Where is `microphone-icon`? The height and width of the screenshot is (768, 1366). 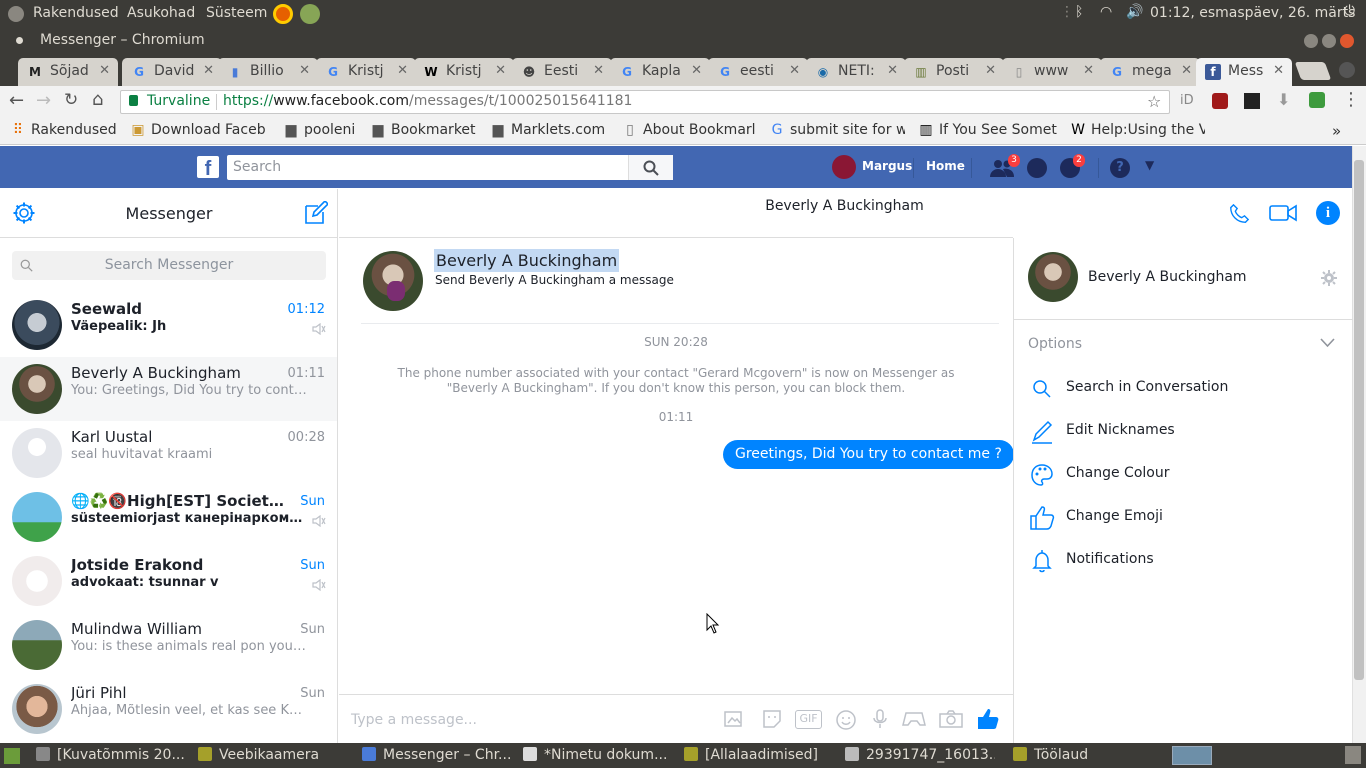 microphone-icon is located at coordinates (880, 719).